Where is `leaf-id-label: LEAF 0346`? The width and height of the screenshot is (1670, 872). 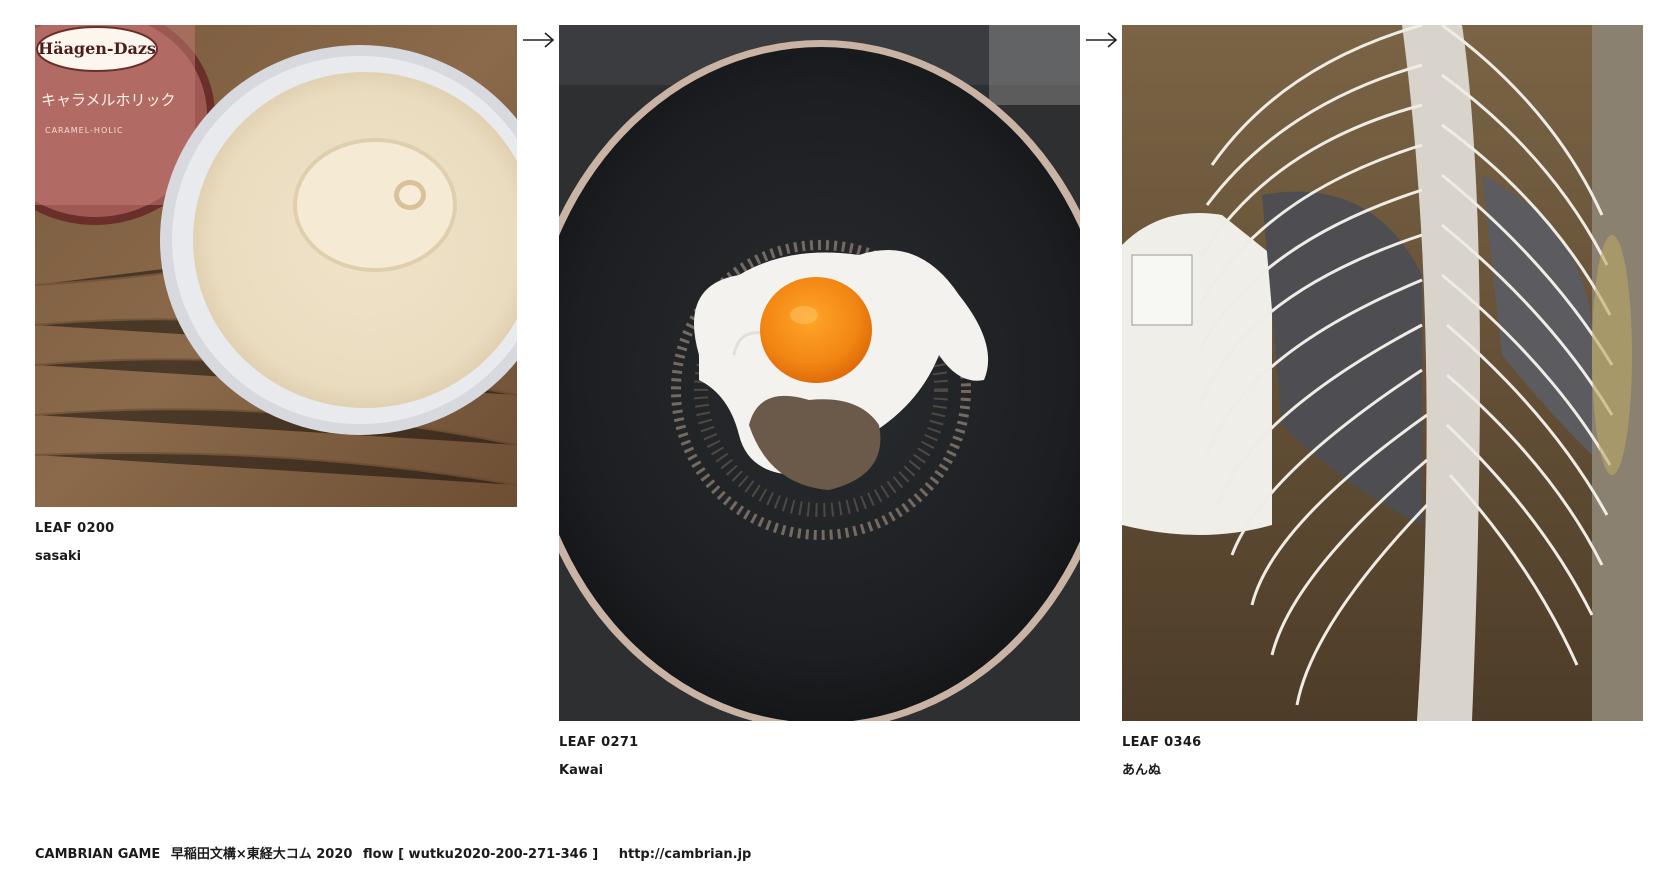
leaf-id-label: LEAF 0346 is located at coordinates (1162, 742).